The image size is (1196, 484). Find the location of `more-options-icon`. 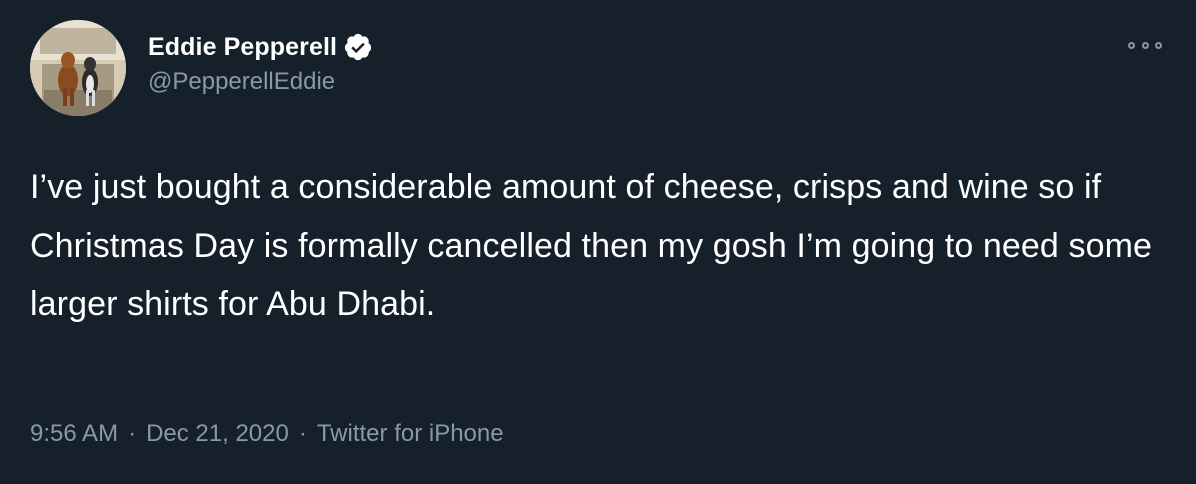

more-options-icon is located at coordinates (1145, 45).